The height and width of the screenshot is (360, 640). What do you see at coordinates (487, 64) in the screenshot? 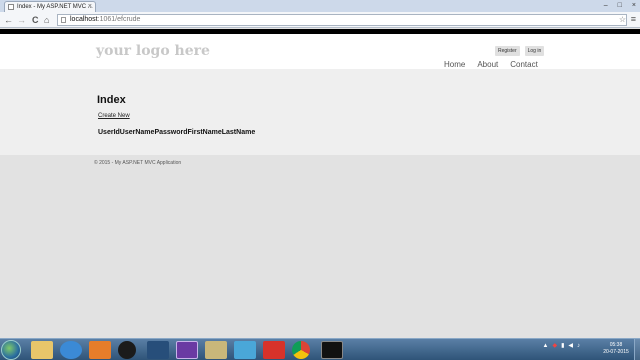
I see `menu-about-link: About` at bounding box center [487, 64].